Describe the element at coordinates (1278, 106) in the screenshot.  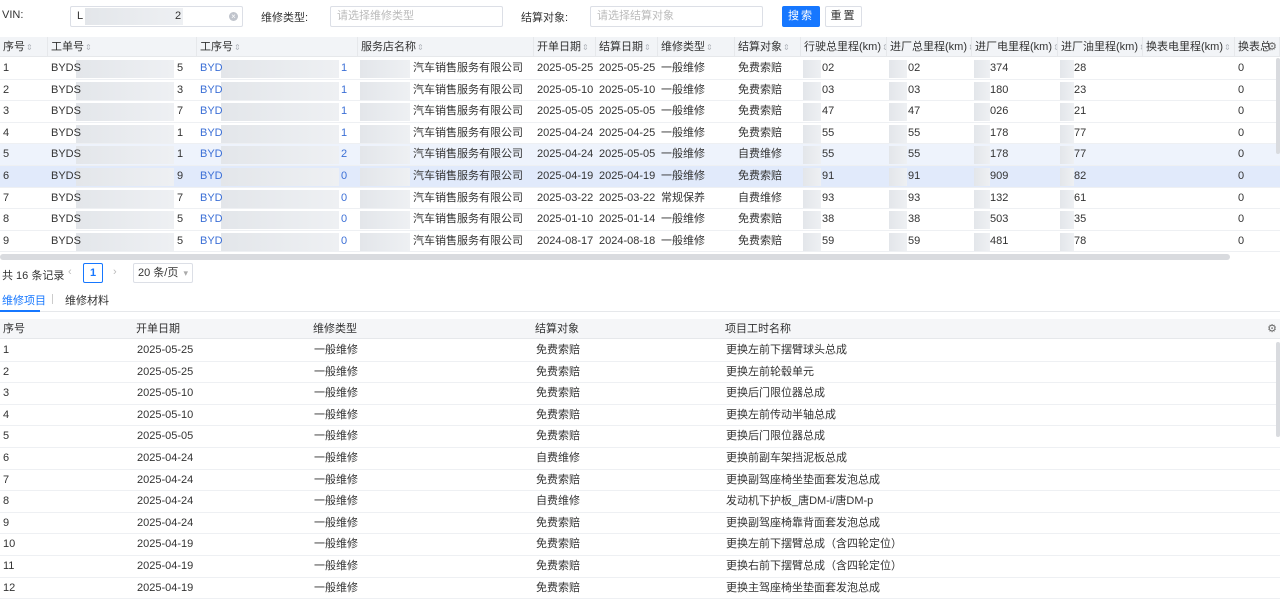
I see `top-table-vertical-scrollbar` at that location.